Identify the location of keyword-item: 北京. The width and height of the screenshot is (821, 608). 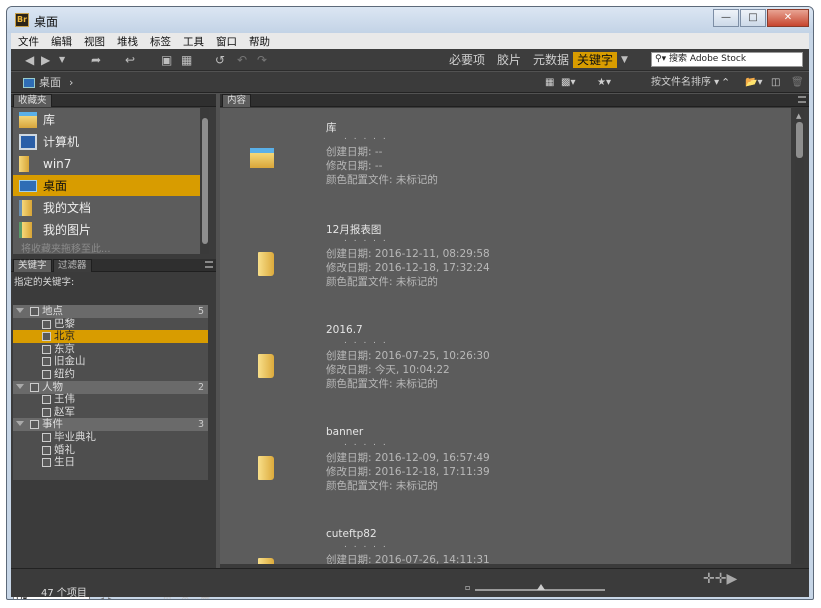
(110, 337).